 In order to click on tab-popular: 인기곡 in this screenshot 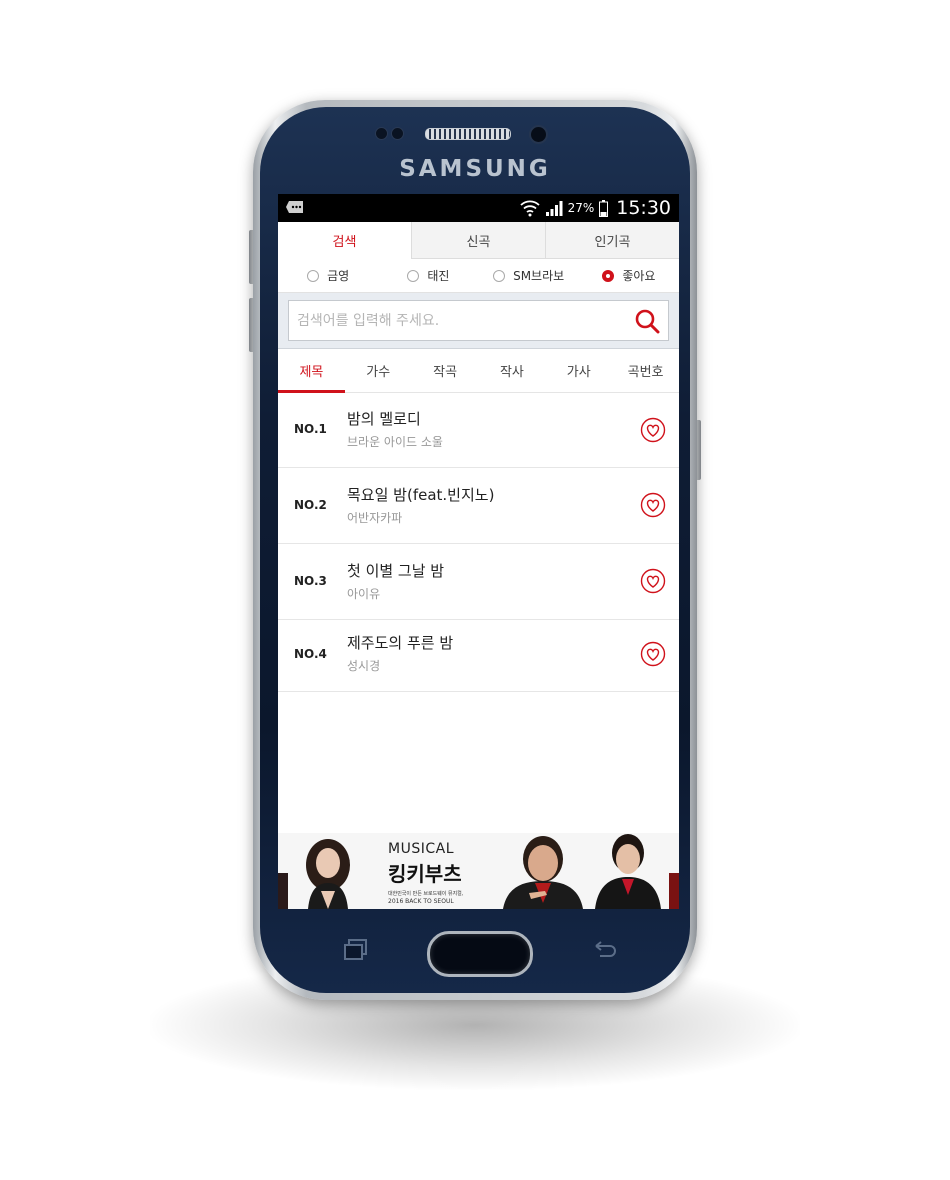, I will do `click(612, 240)`.